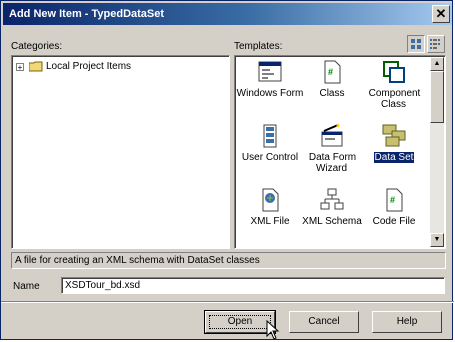  Describe the element at coordinates (26, 286) in the screenshot. I see `name-label: Name` at that location.